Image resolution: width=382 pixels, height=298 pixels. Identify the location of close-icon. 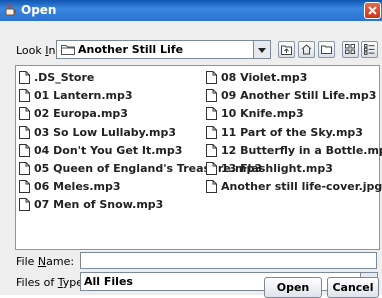
(372, 10).